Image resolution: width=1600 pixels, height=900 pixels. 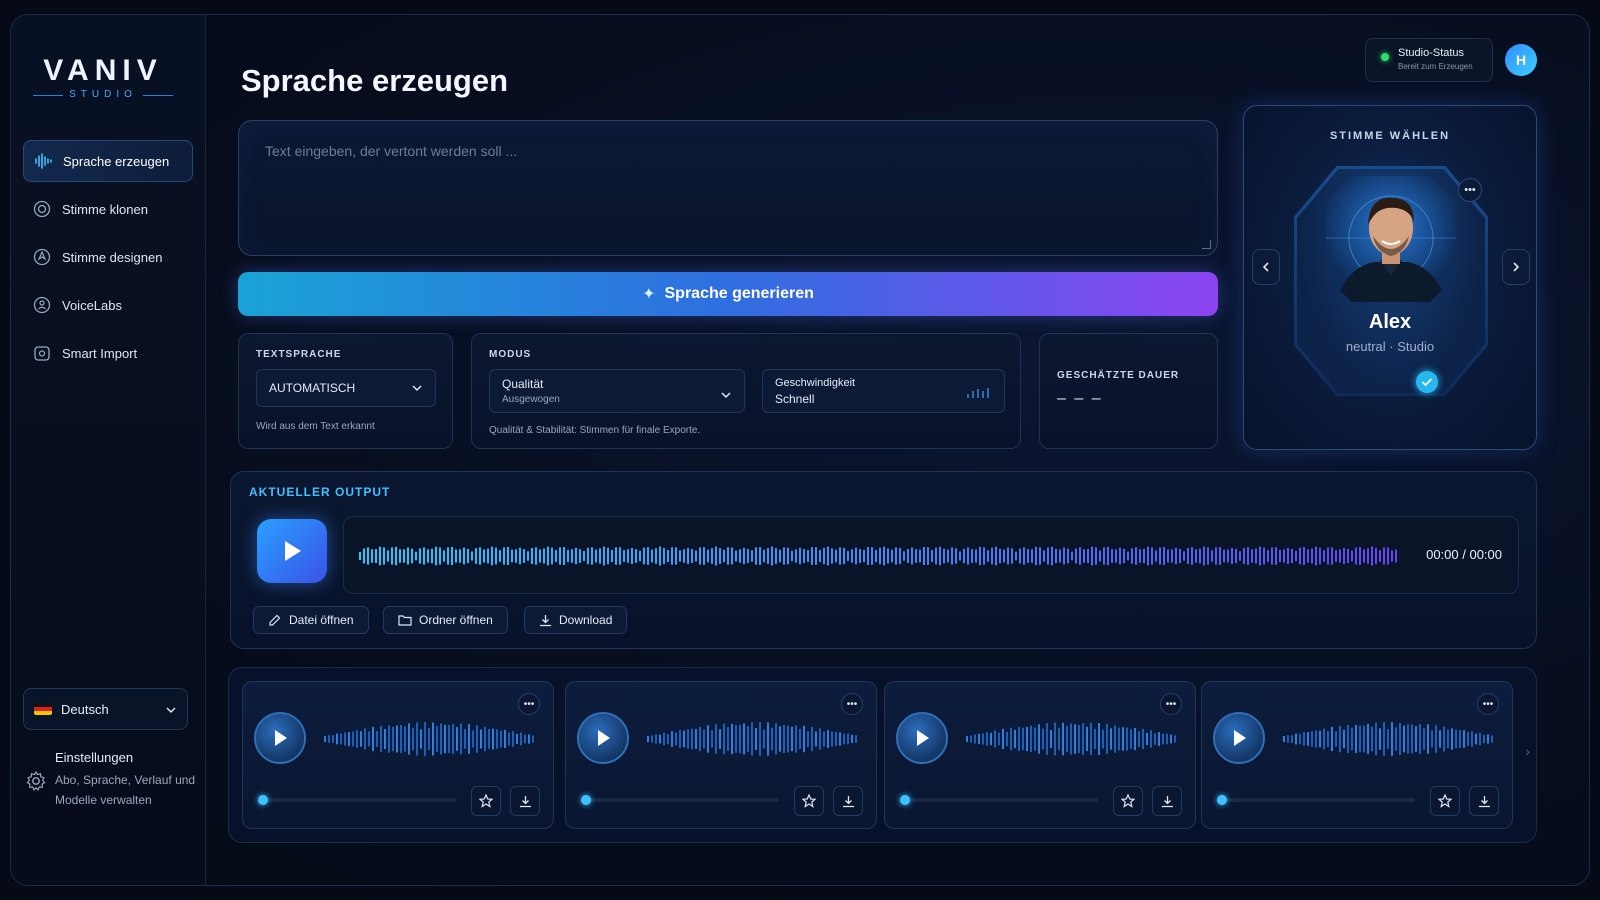 I want to click on sidebar-item-label: Stimme designen, so click(x=112, y=257).